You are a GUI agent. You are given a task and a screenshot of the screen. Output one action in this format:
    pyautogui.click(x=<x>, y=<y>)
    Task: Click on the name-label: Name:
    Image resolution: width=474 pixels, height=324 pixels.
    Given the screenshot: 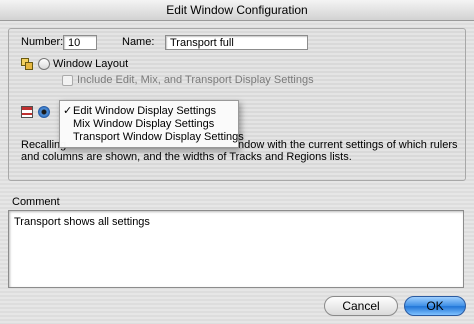 What is the action you would take?
    pyautogui.click(x=138, y=42)
    